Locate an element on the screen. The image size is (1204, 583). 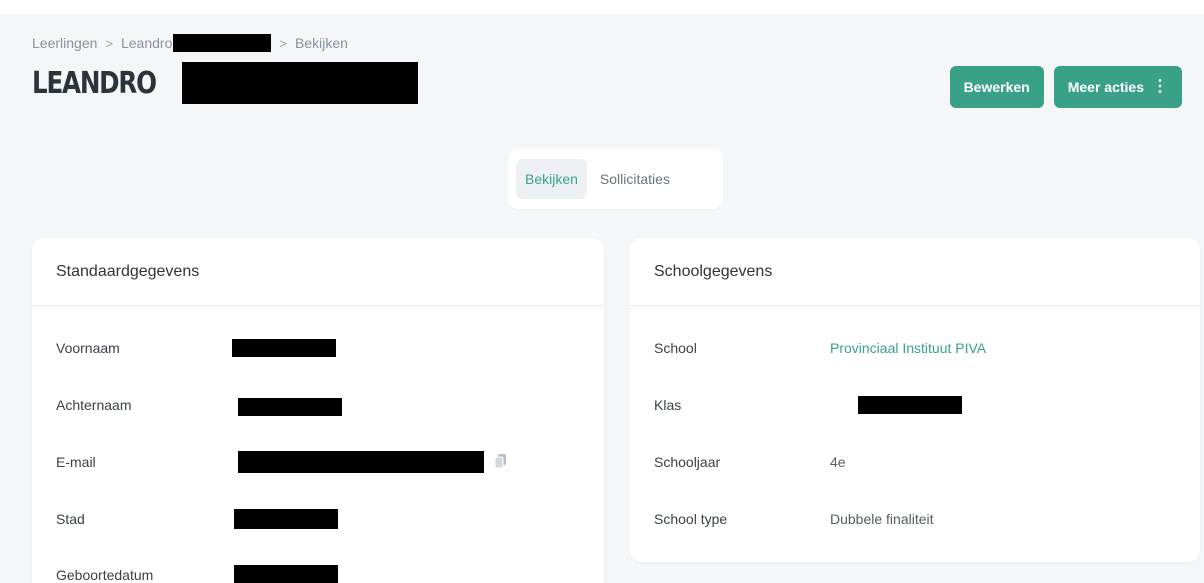
field-label: Klas is located at coordinates (668, 405).